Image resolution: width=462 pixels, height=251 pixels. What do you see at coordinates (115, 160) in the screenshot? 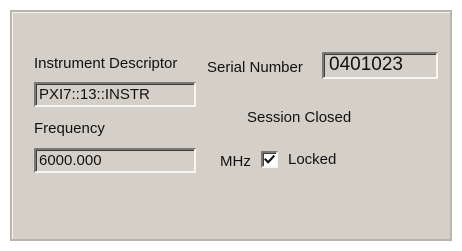
I see `frequency-field: 6000.000` at bounding box center [115, 160].